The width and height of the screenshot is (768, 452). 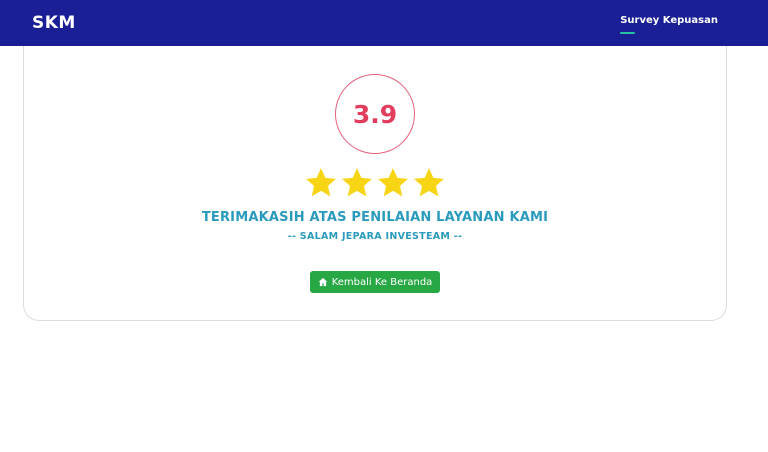 I want to click on active-link-indicator, so click(x=628, y=32).